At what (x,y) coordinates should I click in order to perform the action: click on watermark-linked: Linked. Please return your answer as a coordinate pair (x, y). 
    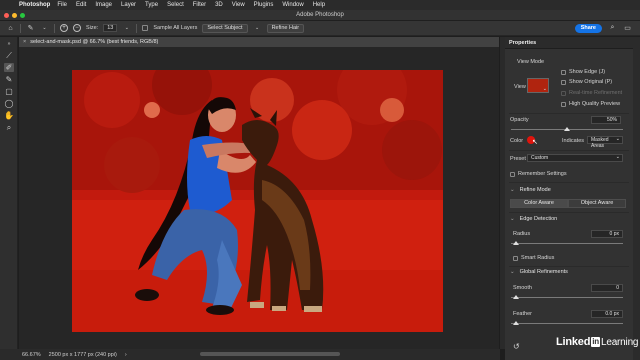
    Looking at the image, I should click on (573, 342).